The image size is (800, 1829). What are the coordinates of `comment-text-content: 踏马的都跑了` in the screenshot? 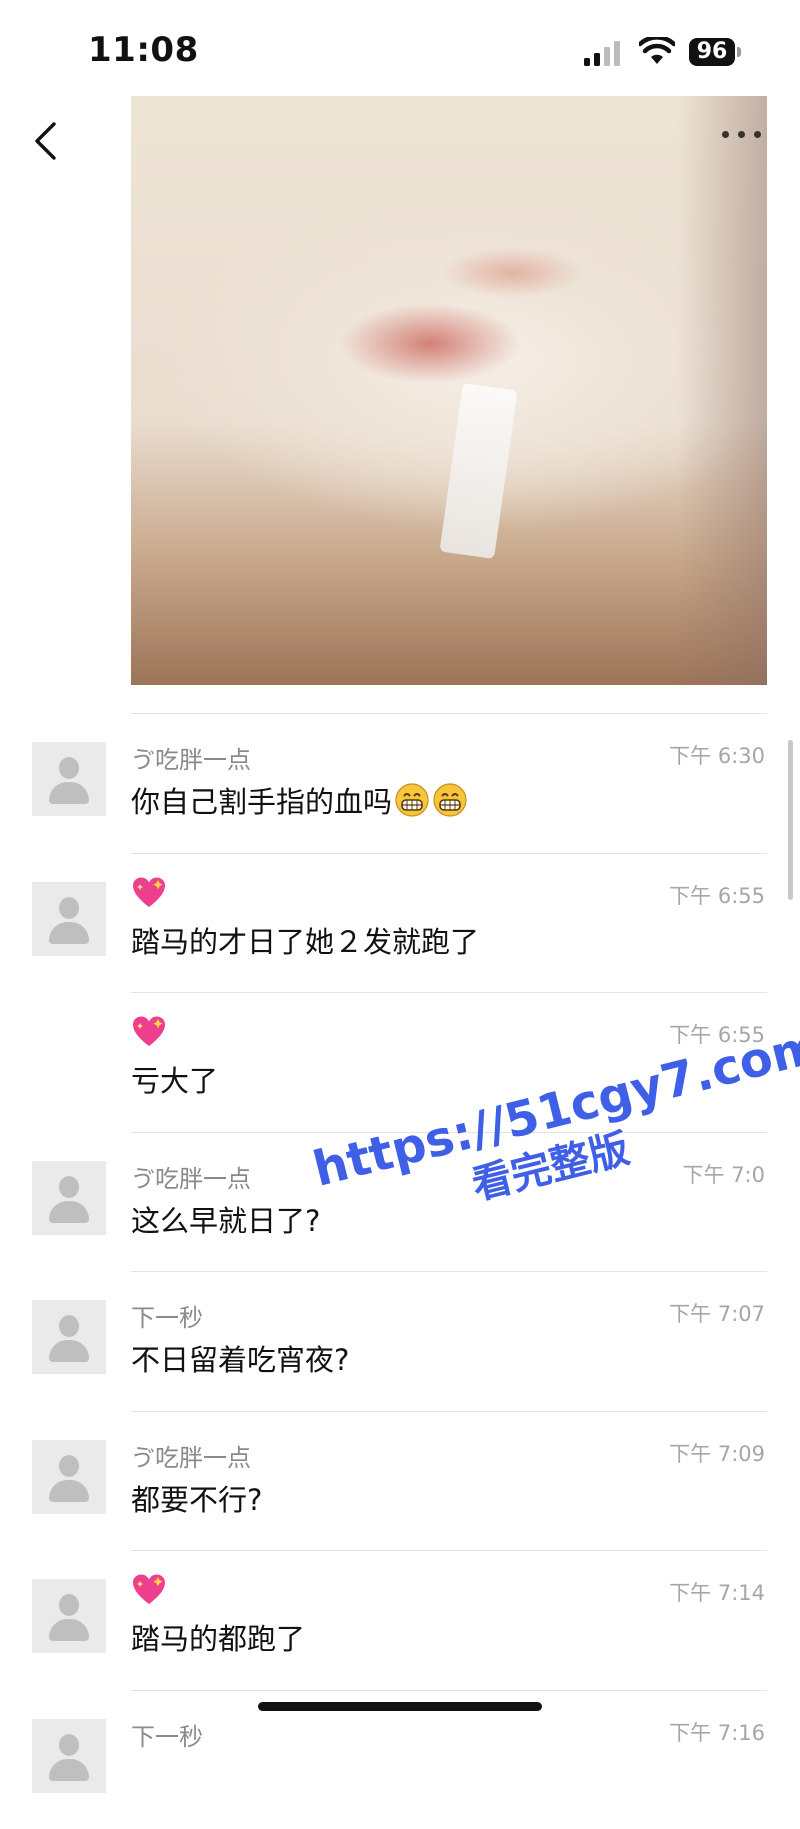 It's located at (218, 1639).